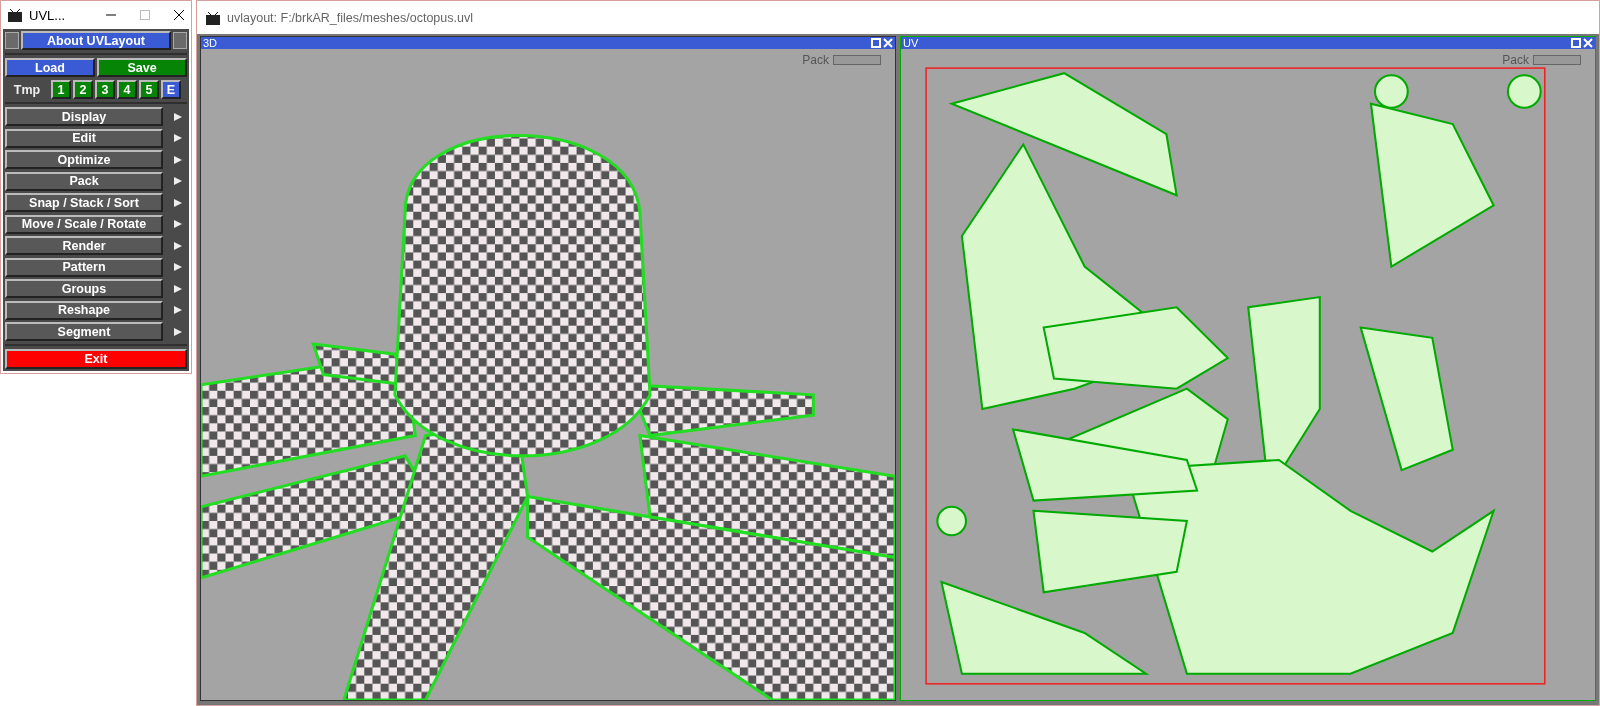 This screenshot has height=706, width=1600. What do you see at coordinates (96, 40) in the screenshot?
I see `about-button: About UVLayout` at bounding box center [96, 40].